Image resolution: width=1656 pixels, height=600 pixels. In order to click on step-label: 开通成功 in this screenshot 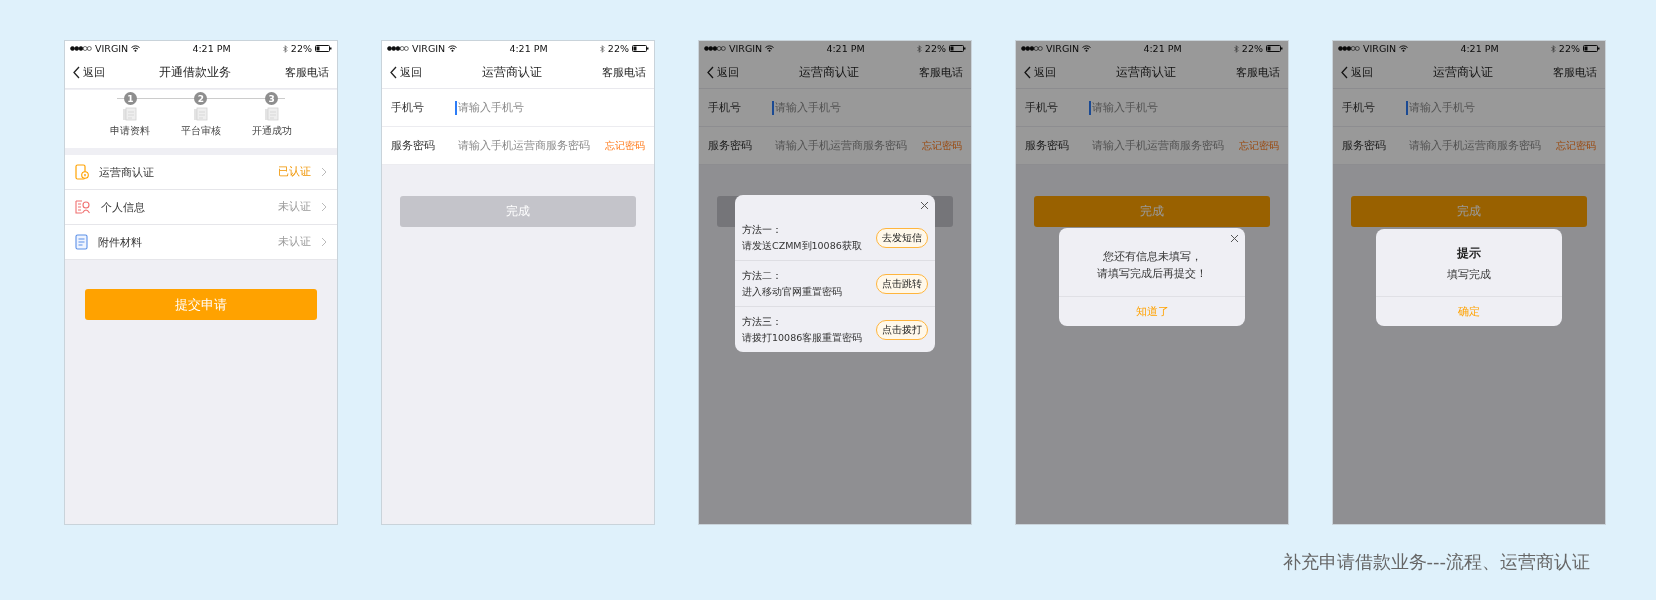, I will do `click(271, 131)`.